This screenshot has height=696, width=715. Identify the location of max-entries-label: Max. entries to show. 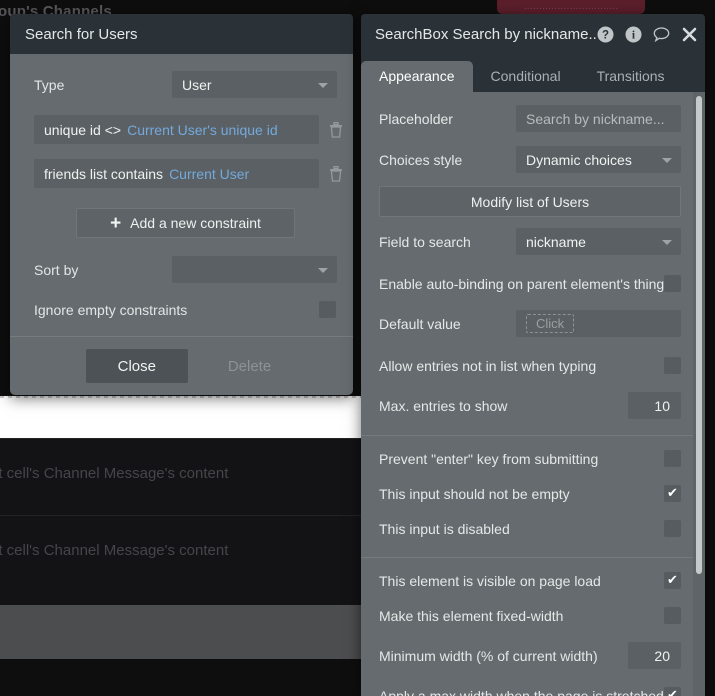
(443, 405).